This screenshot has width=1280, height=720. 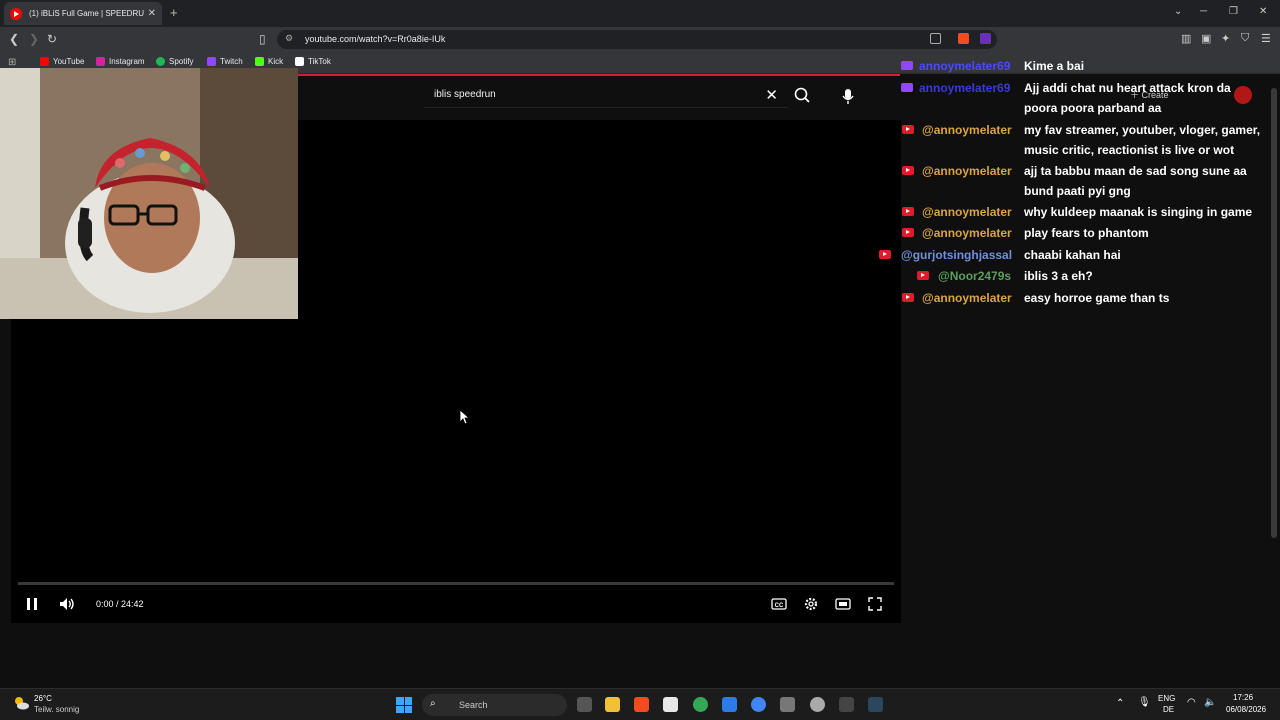 What do you see at coordinates (1263, 11) in the screenshot?
I see `close-window-button: ✕` at bounding box center [1263, 11].